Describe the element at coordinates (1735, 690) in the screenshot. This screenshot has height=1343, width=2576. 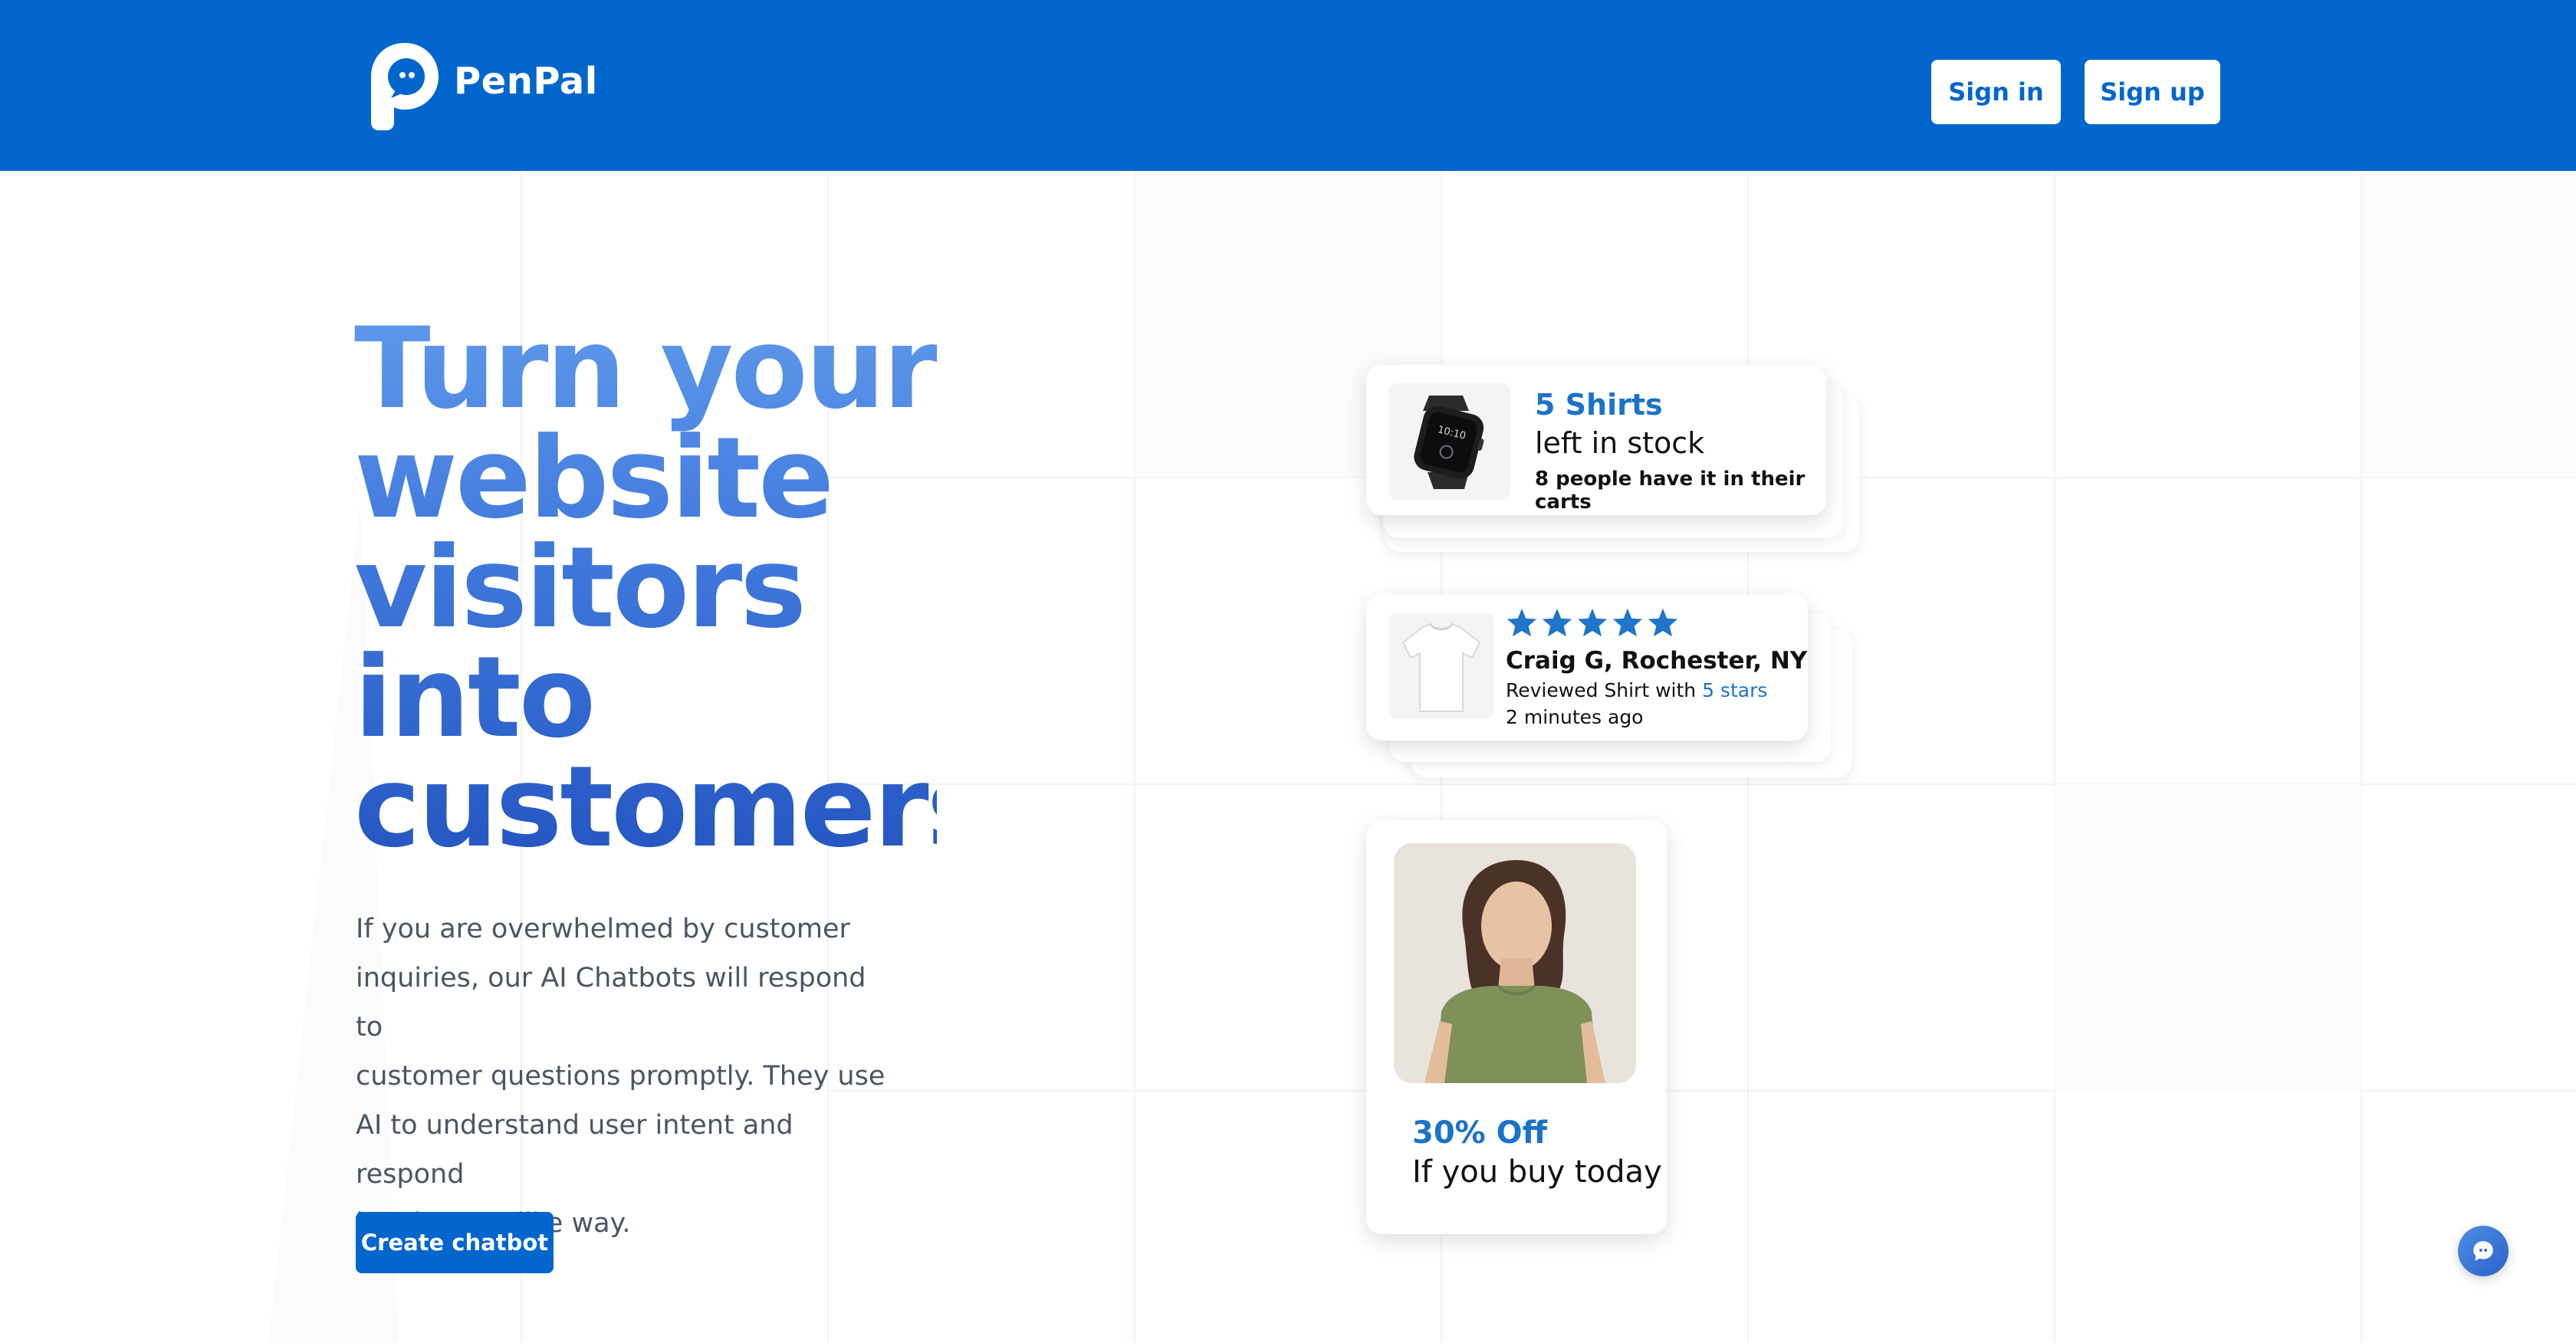
I see `review-stars-text: 5 stars` at that location.